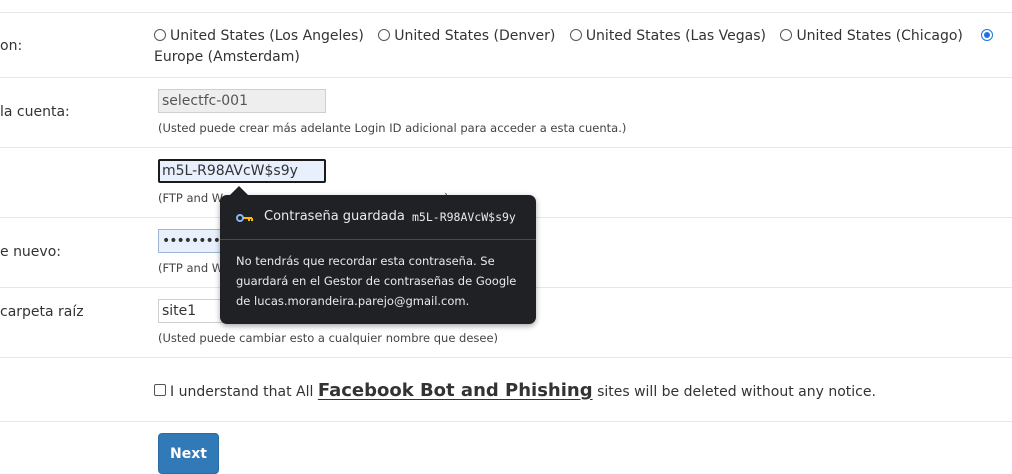 This screenshot has height=474, width=1012. Describe the element at coordinates (160, 390) in the screenshot. I see `terms-checkbox` at that location.